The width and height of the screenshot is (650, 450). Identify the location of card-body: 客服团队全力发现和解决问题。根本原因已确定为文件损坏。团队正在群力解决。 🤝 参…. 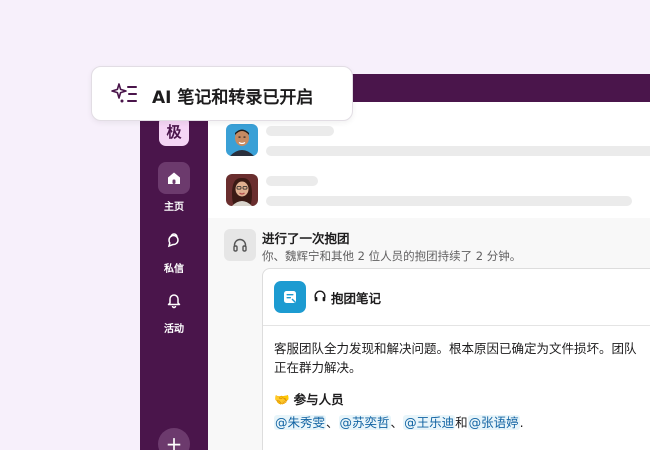
(459, 385).